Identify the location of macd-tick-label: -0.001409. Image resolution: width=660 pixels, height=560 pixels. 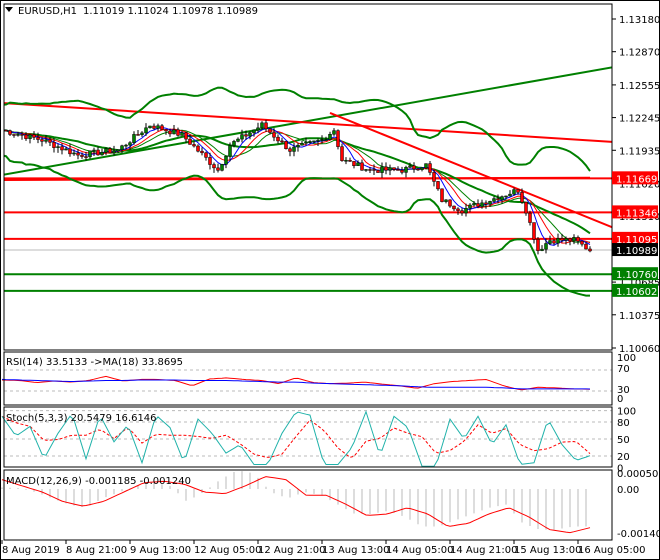
(638, 534).